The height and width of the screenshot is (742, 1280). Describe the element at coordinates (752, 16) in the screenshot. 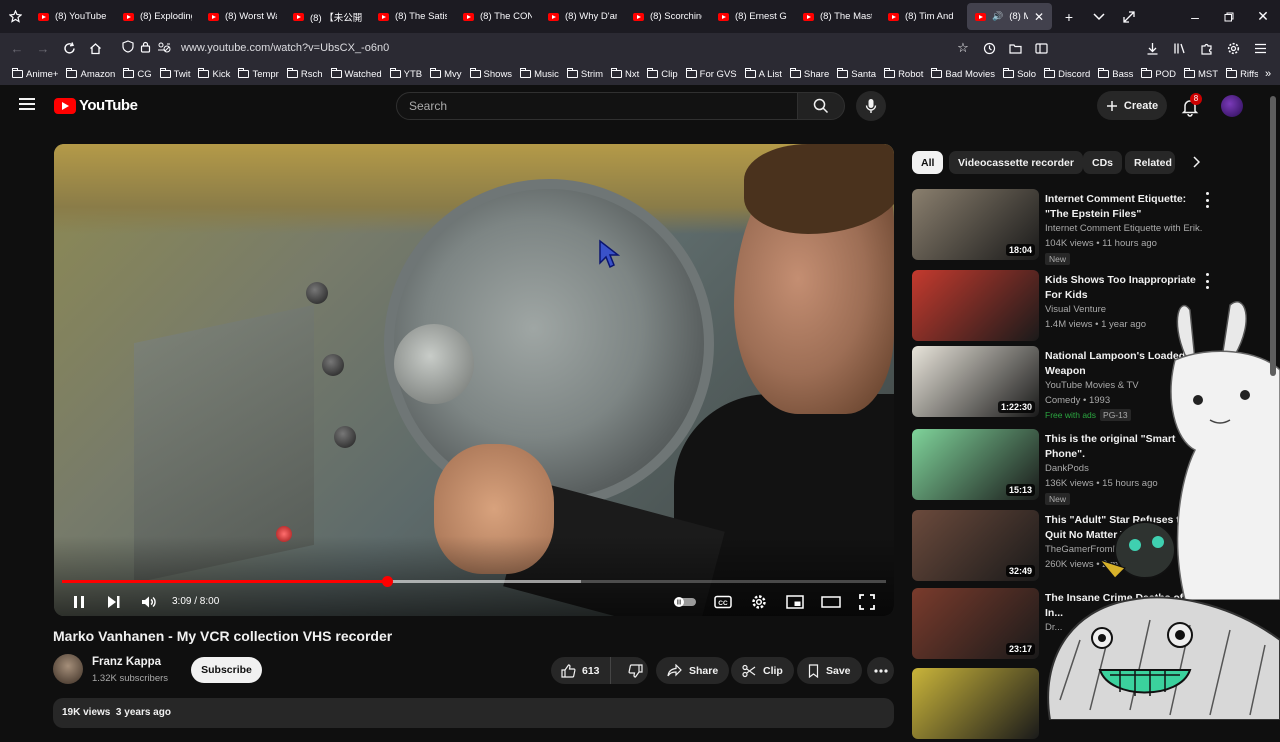

I see `browser-tab: (8) Ernest Go` at that location.